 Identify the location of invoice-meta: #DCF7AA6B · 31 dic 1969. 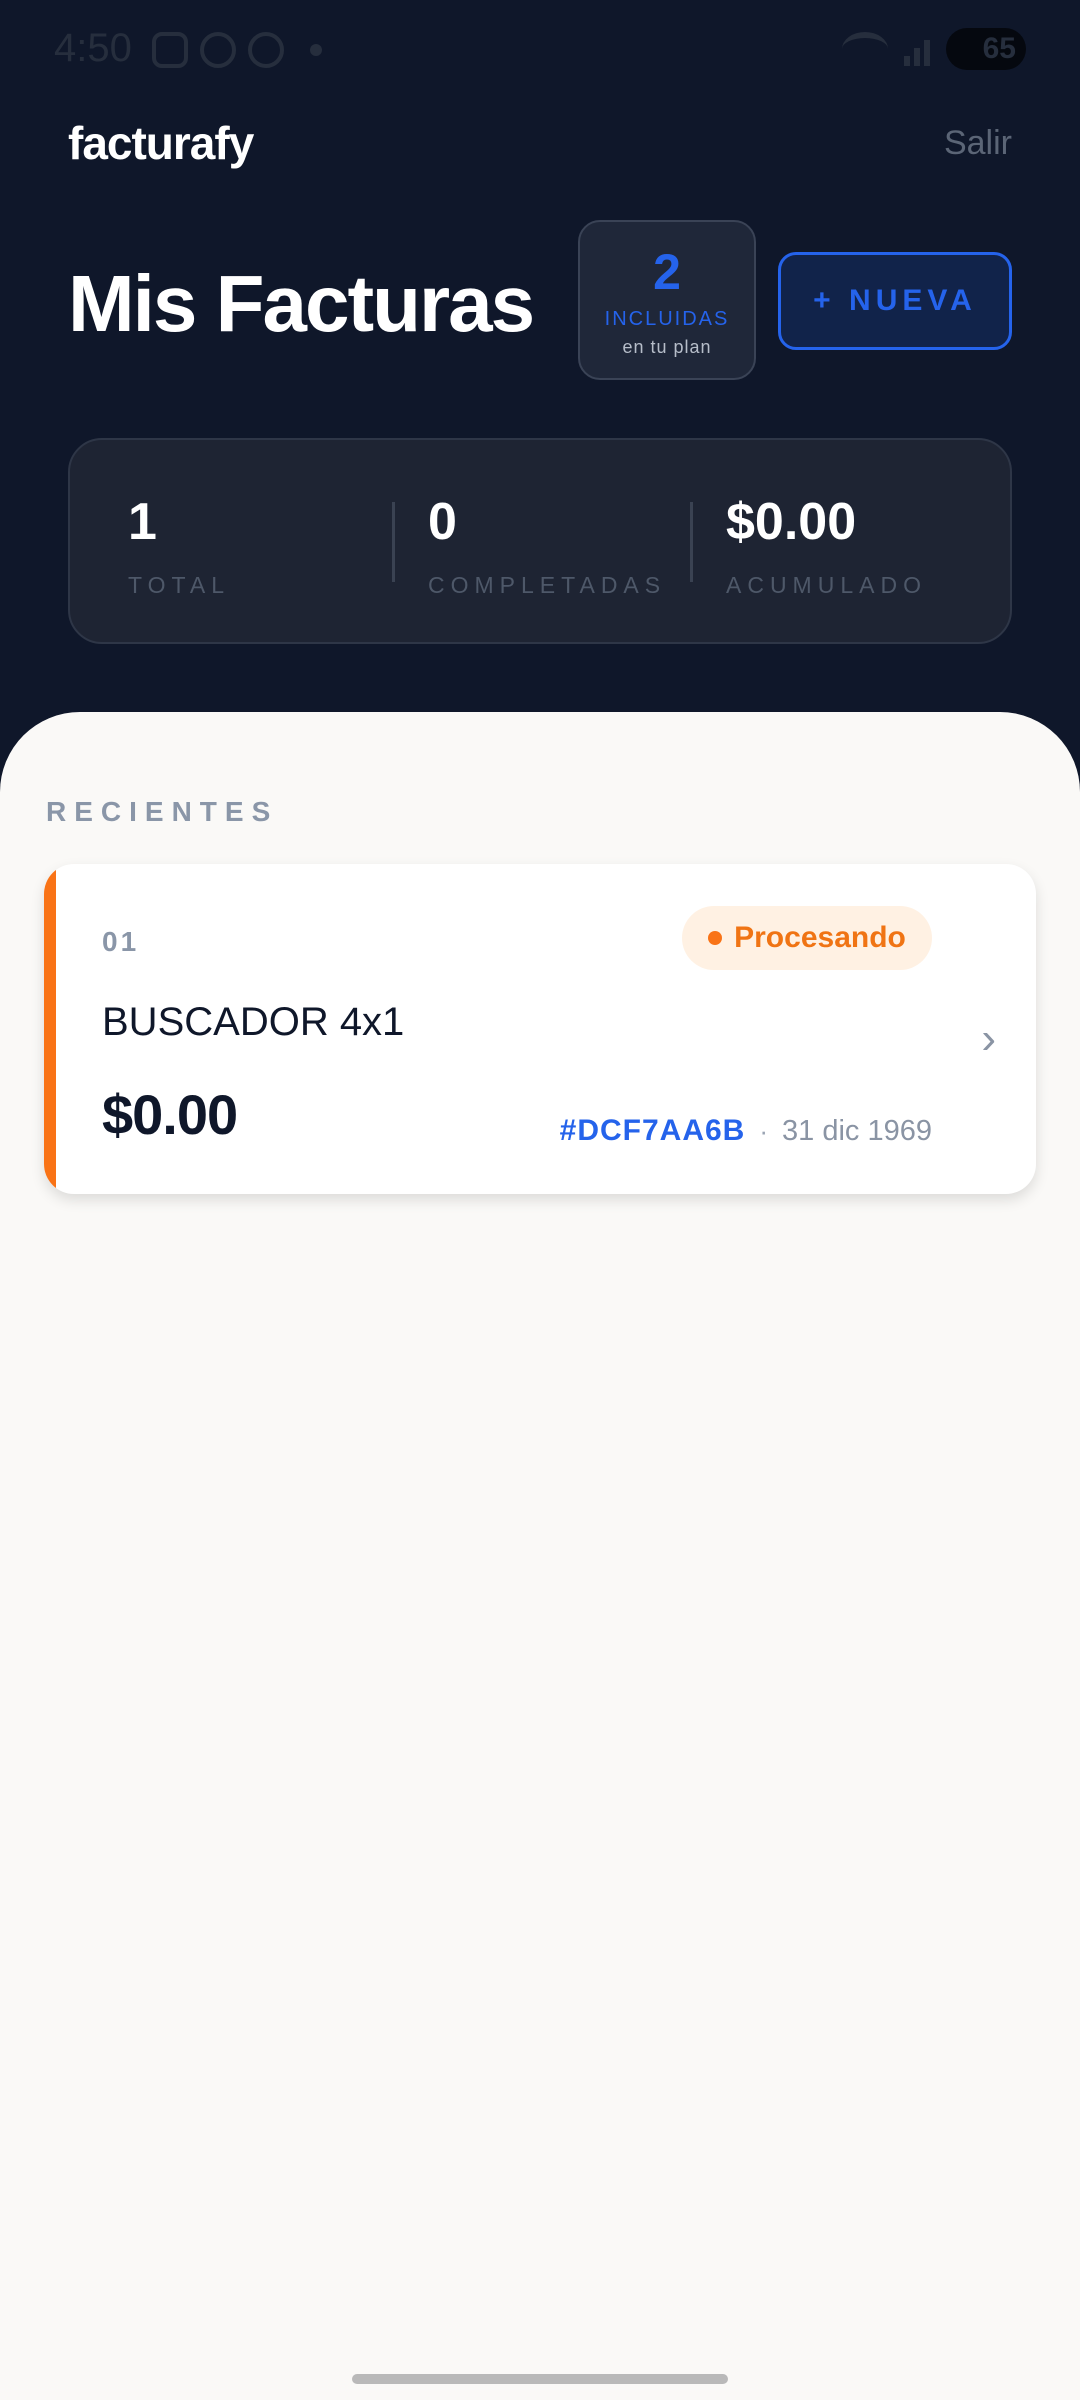
(746, 1131).